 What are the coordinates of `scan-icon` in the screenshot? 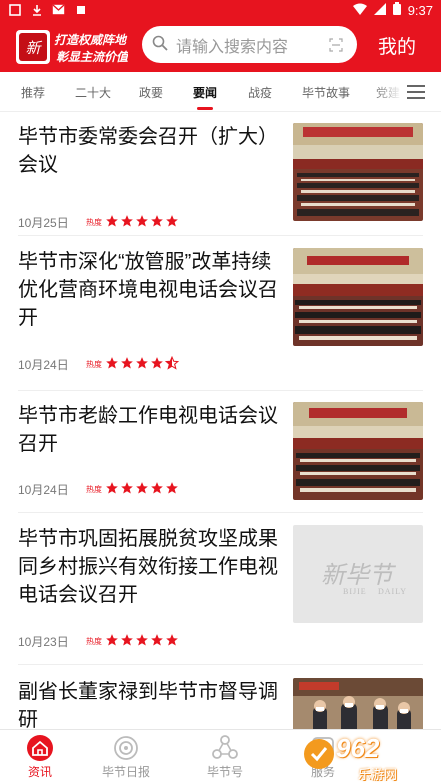 It's located at (336, 46).